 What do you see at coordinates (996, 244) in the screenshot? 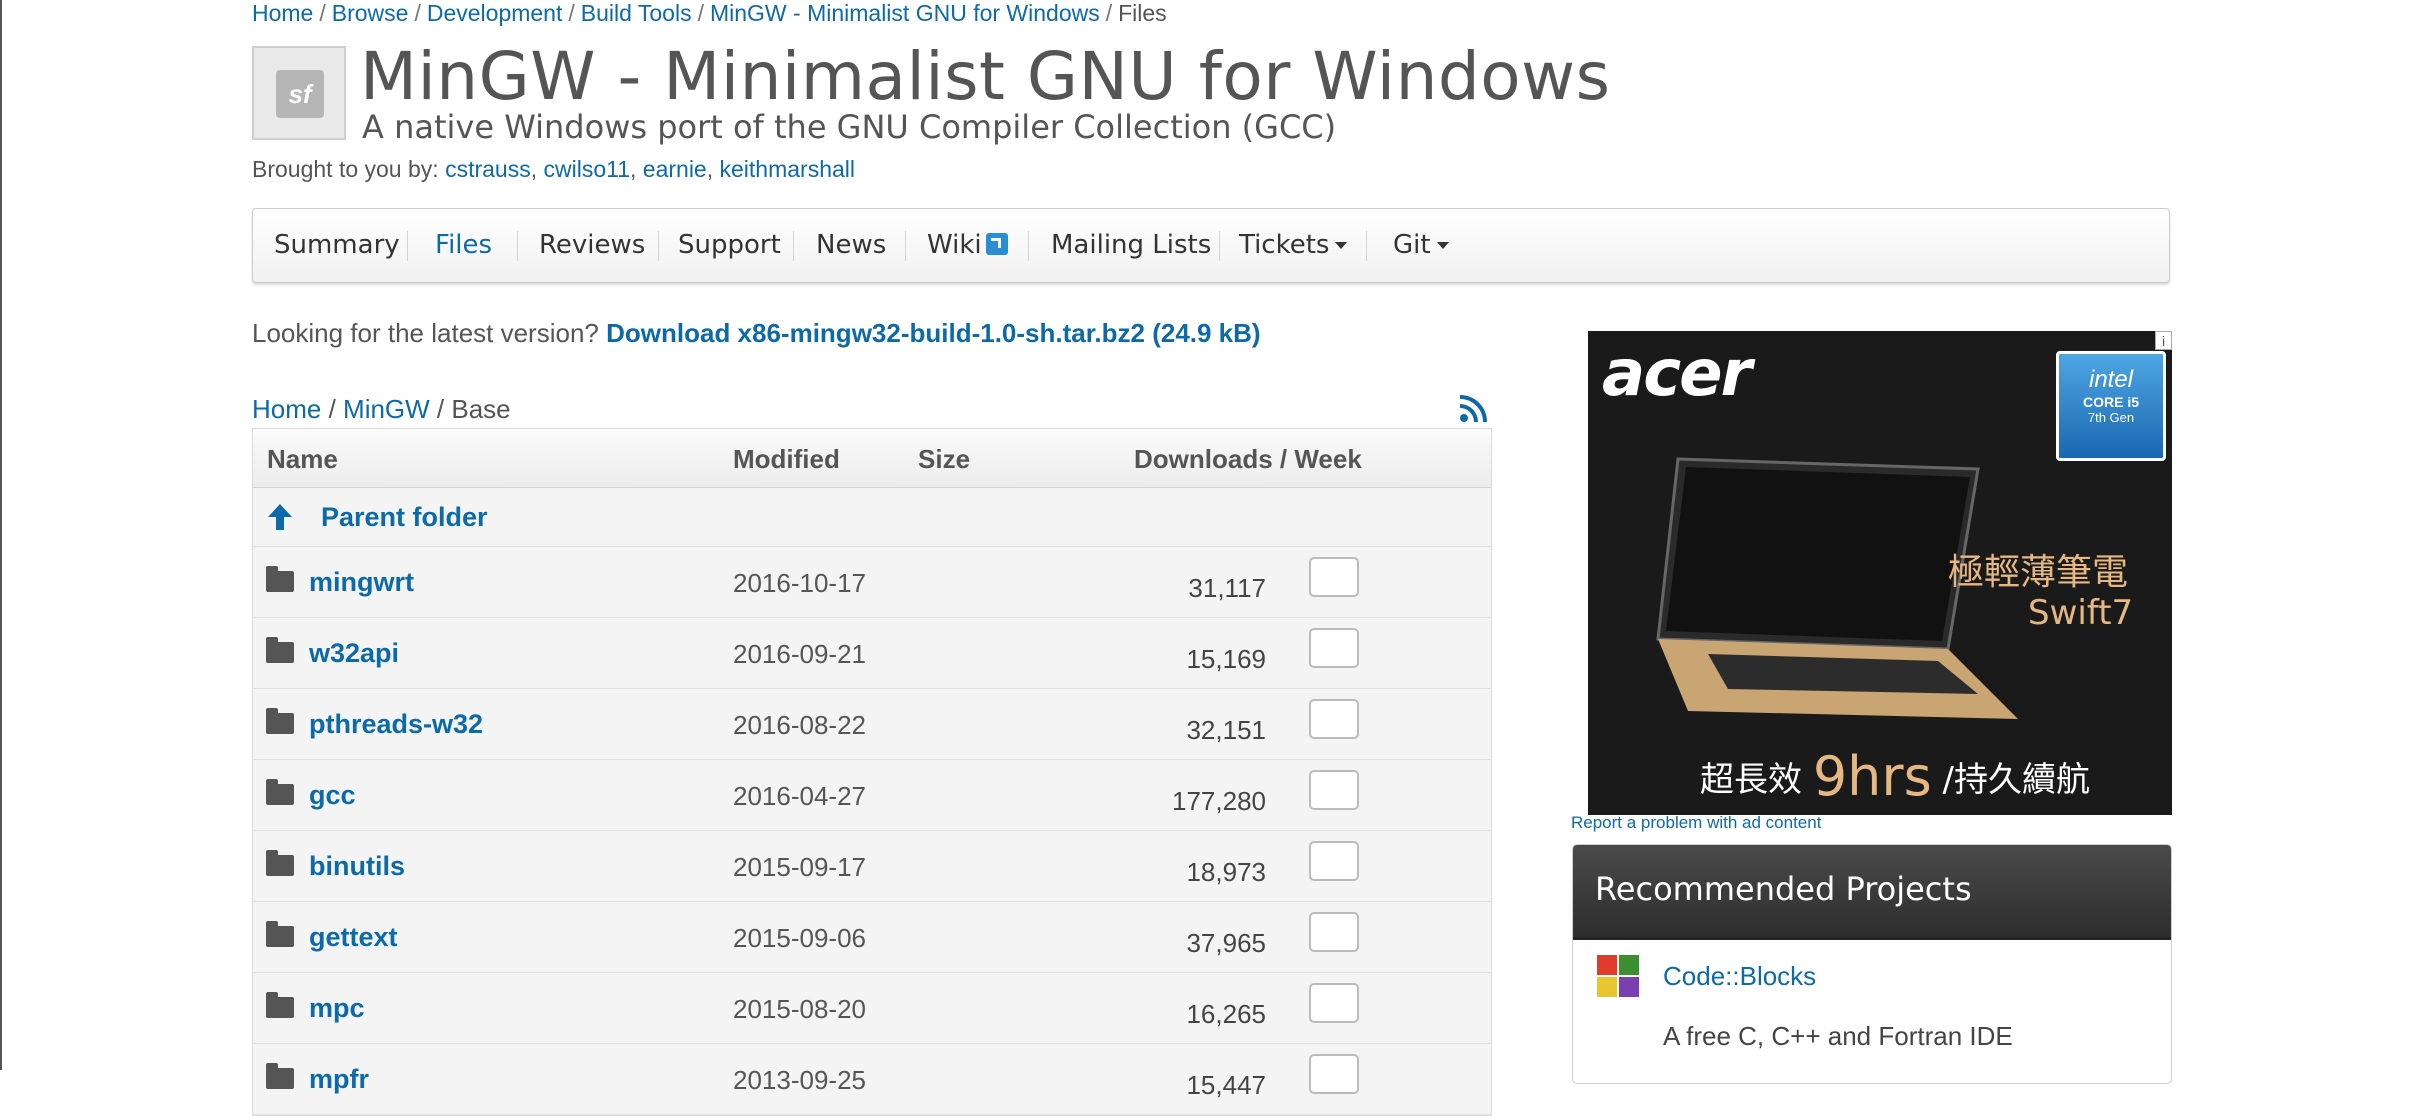
I see `external-link-icon` at bounding box center [996, 244].